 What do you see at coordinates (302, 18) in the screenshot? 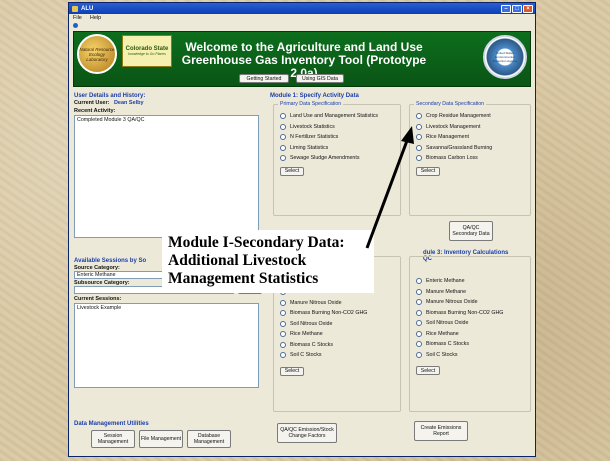
I see `menu-bar: File Help` at bounding box center [302, 18].